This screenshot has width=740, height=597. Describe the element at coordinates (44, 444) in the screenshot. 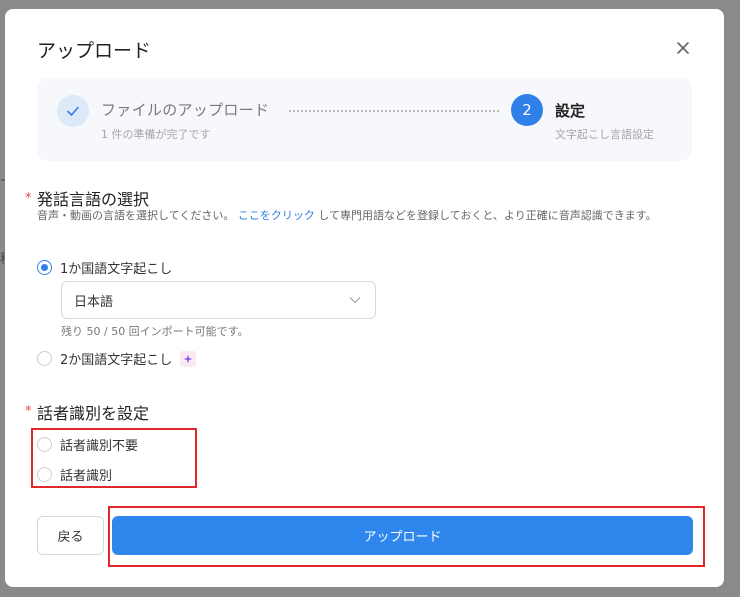

I see `radio-no-speaker-id` at that location.